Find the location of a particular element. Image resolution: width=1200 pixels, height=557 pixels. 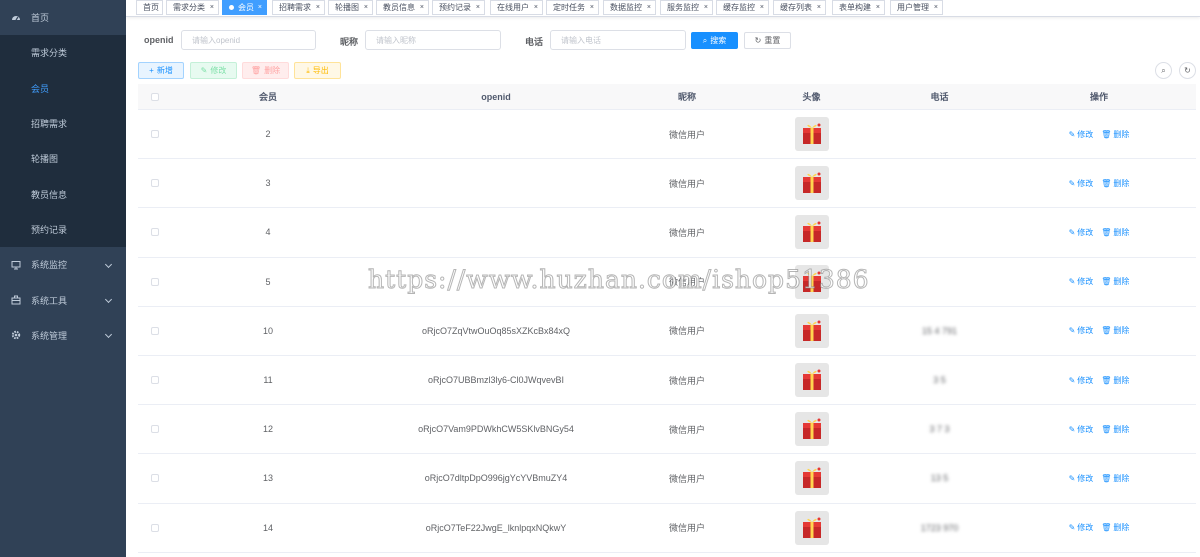

tag-appointment: 预约记录 × is located at coordinates (458, 7).